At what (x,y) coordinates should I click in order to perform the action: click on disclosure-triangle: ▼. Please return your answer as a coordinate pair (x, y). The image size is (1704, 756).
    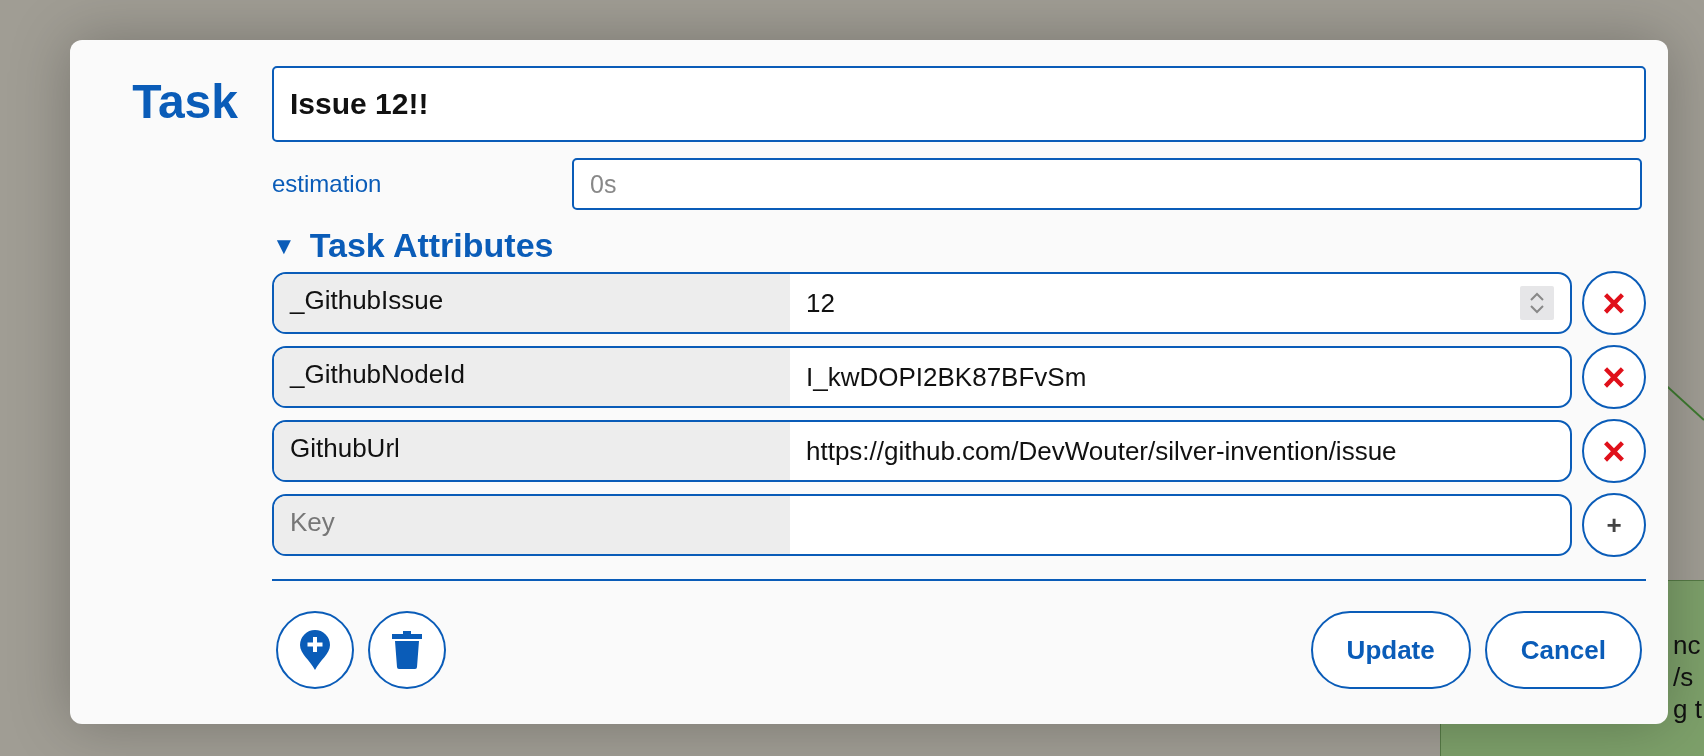
    Looking at the image, I should click on (284, 245).